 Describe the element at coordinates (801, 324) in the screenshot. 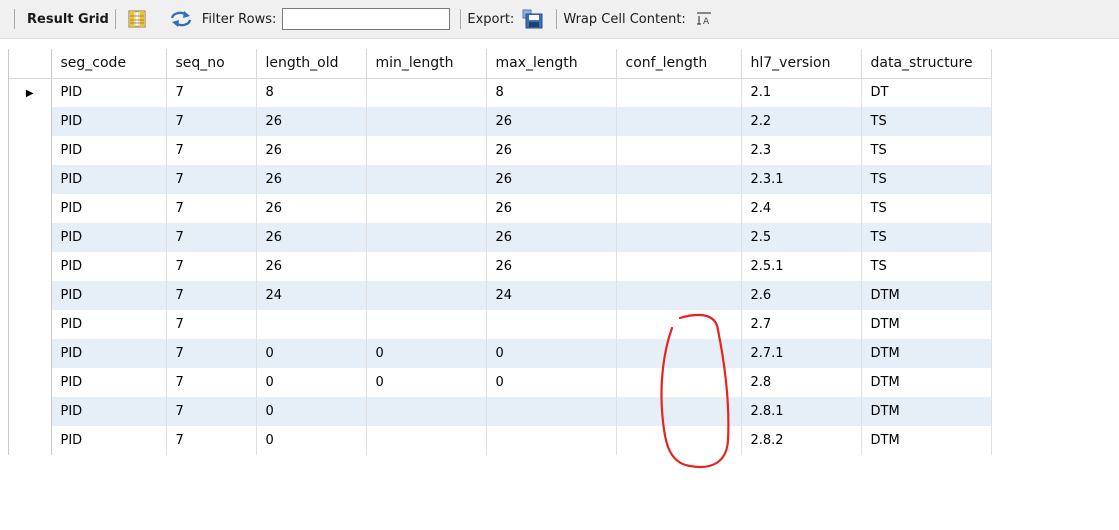

I see `table-cell: 2.7` at that location.